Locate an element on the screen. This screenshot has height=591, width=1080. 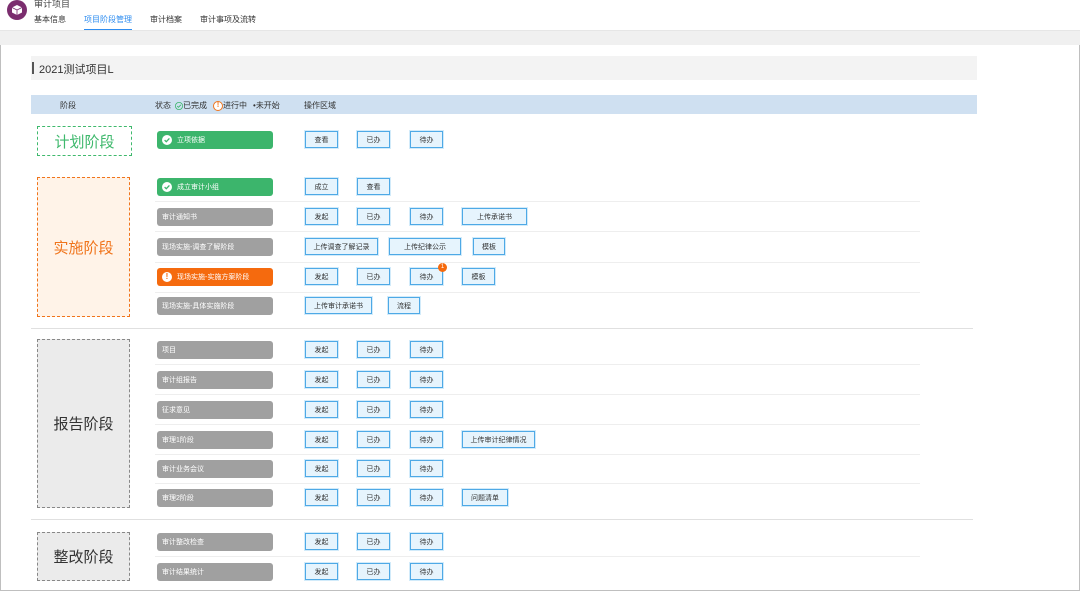
upload-discipline-status-button: 上传审计纪律情况 is located at coordinates (498, 439).